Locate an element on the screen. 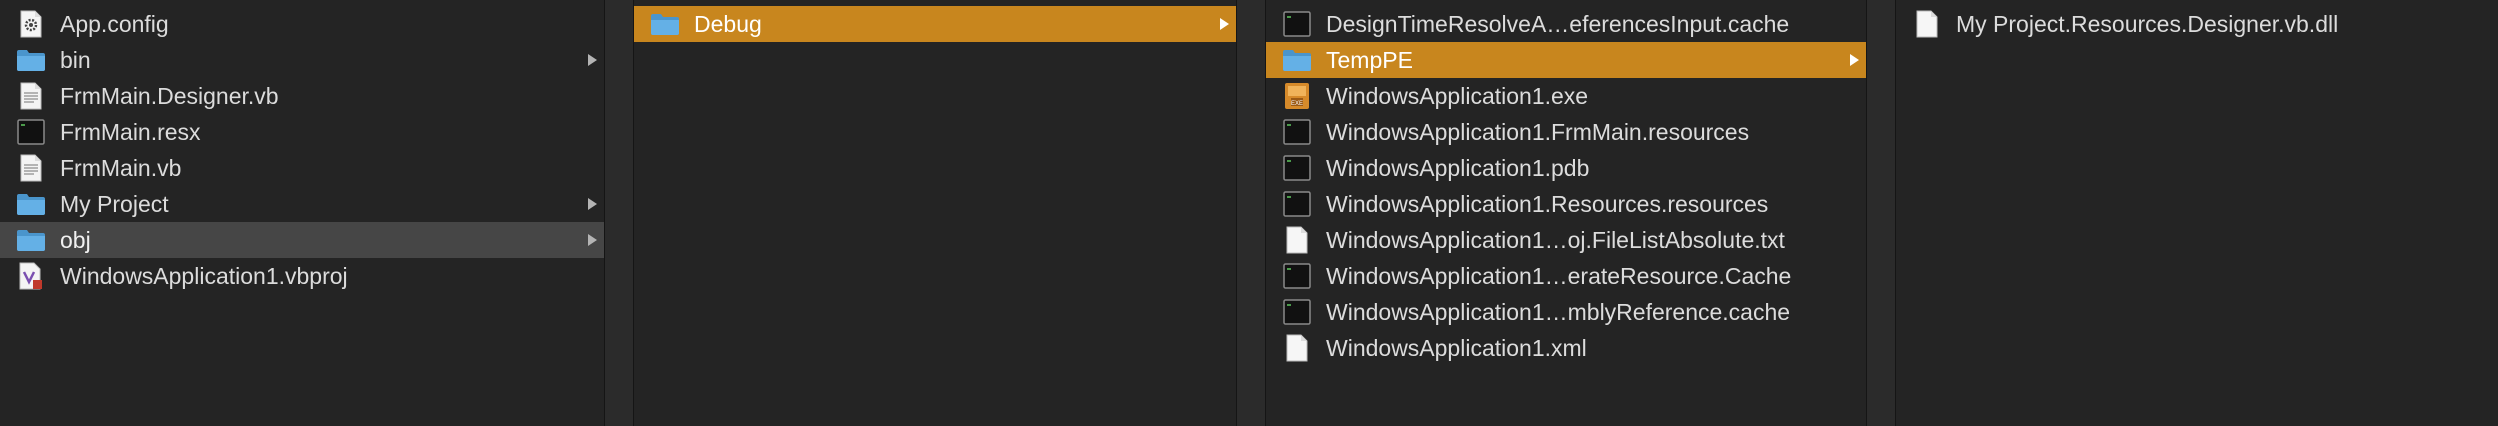 The image size is (2498, 426). file-item: WindowsApplication1.pdb is located at coordinates (1566, 168).